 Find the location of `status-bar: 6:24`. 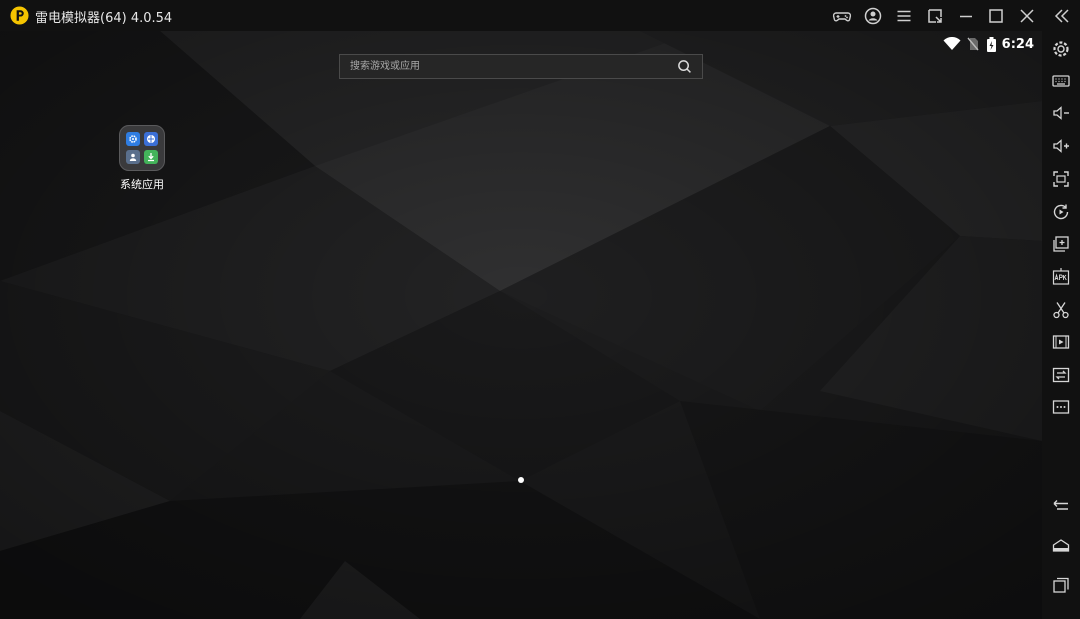

status-bar: 6:24 is located at coordinates (988, 44).